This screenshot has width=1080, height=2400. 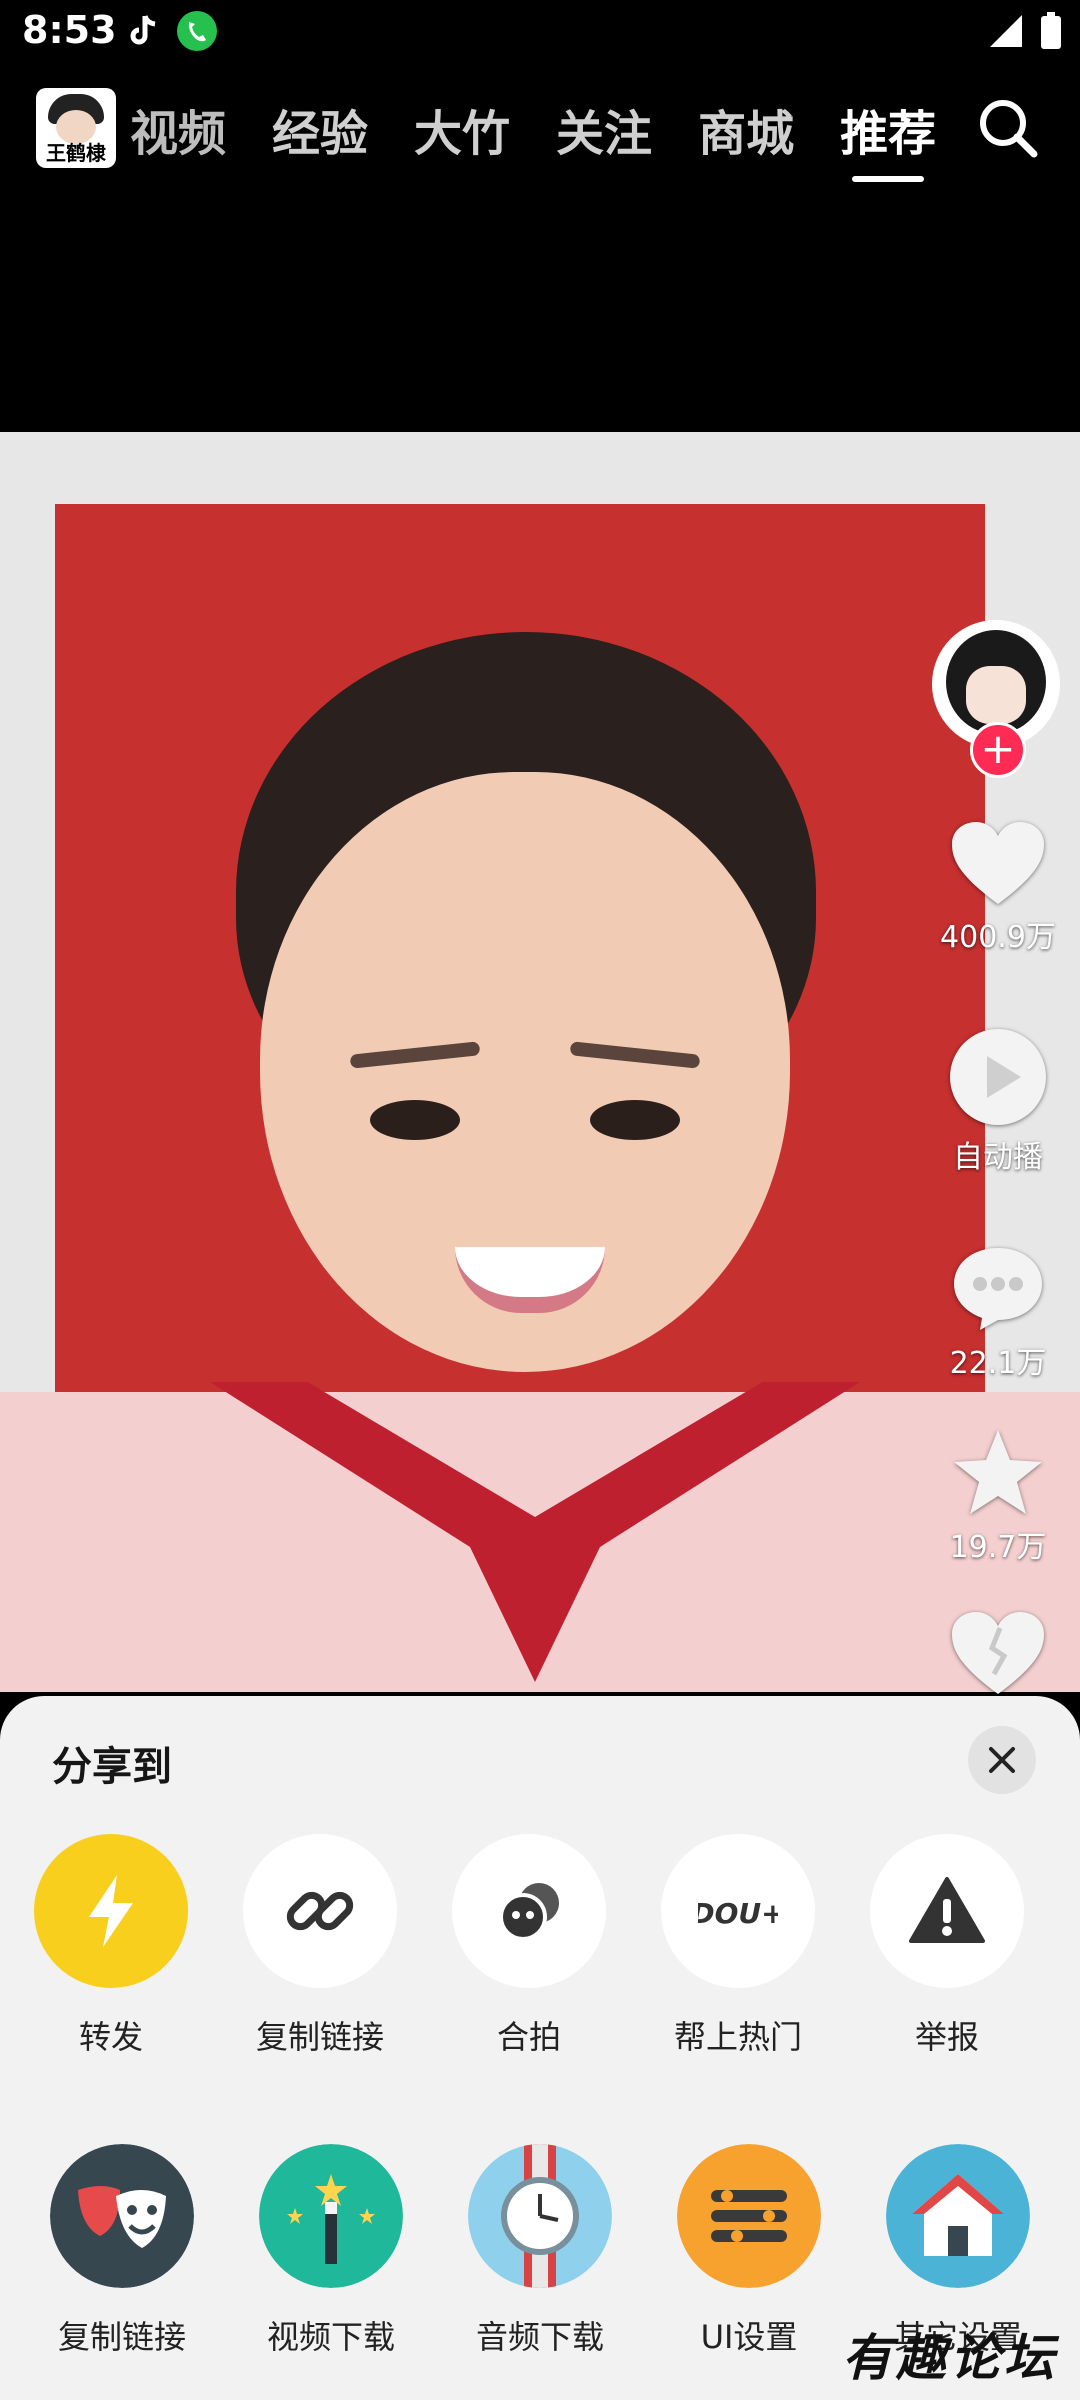 I want to click on share-copy-link-label: 复制链接, so click(x=319, y=2037).